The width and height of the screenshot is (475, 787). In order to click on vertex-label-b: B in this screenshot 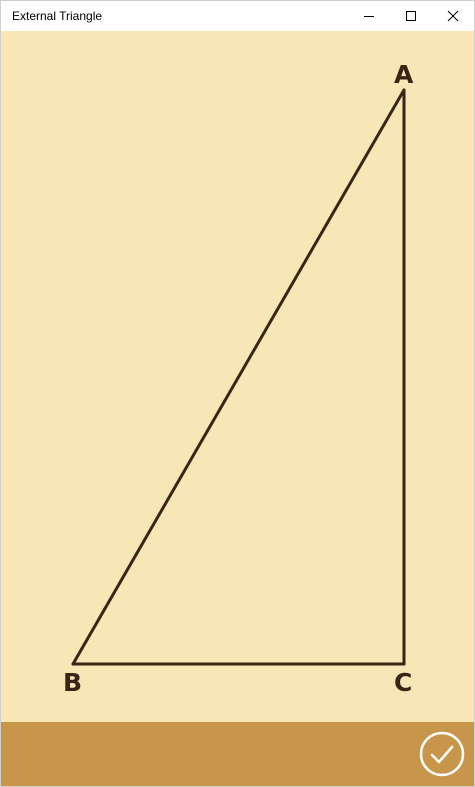, I will do `click(73, 682)`.